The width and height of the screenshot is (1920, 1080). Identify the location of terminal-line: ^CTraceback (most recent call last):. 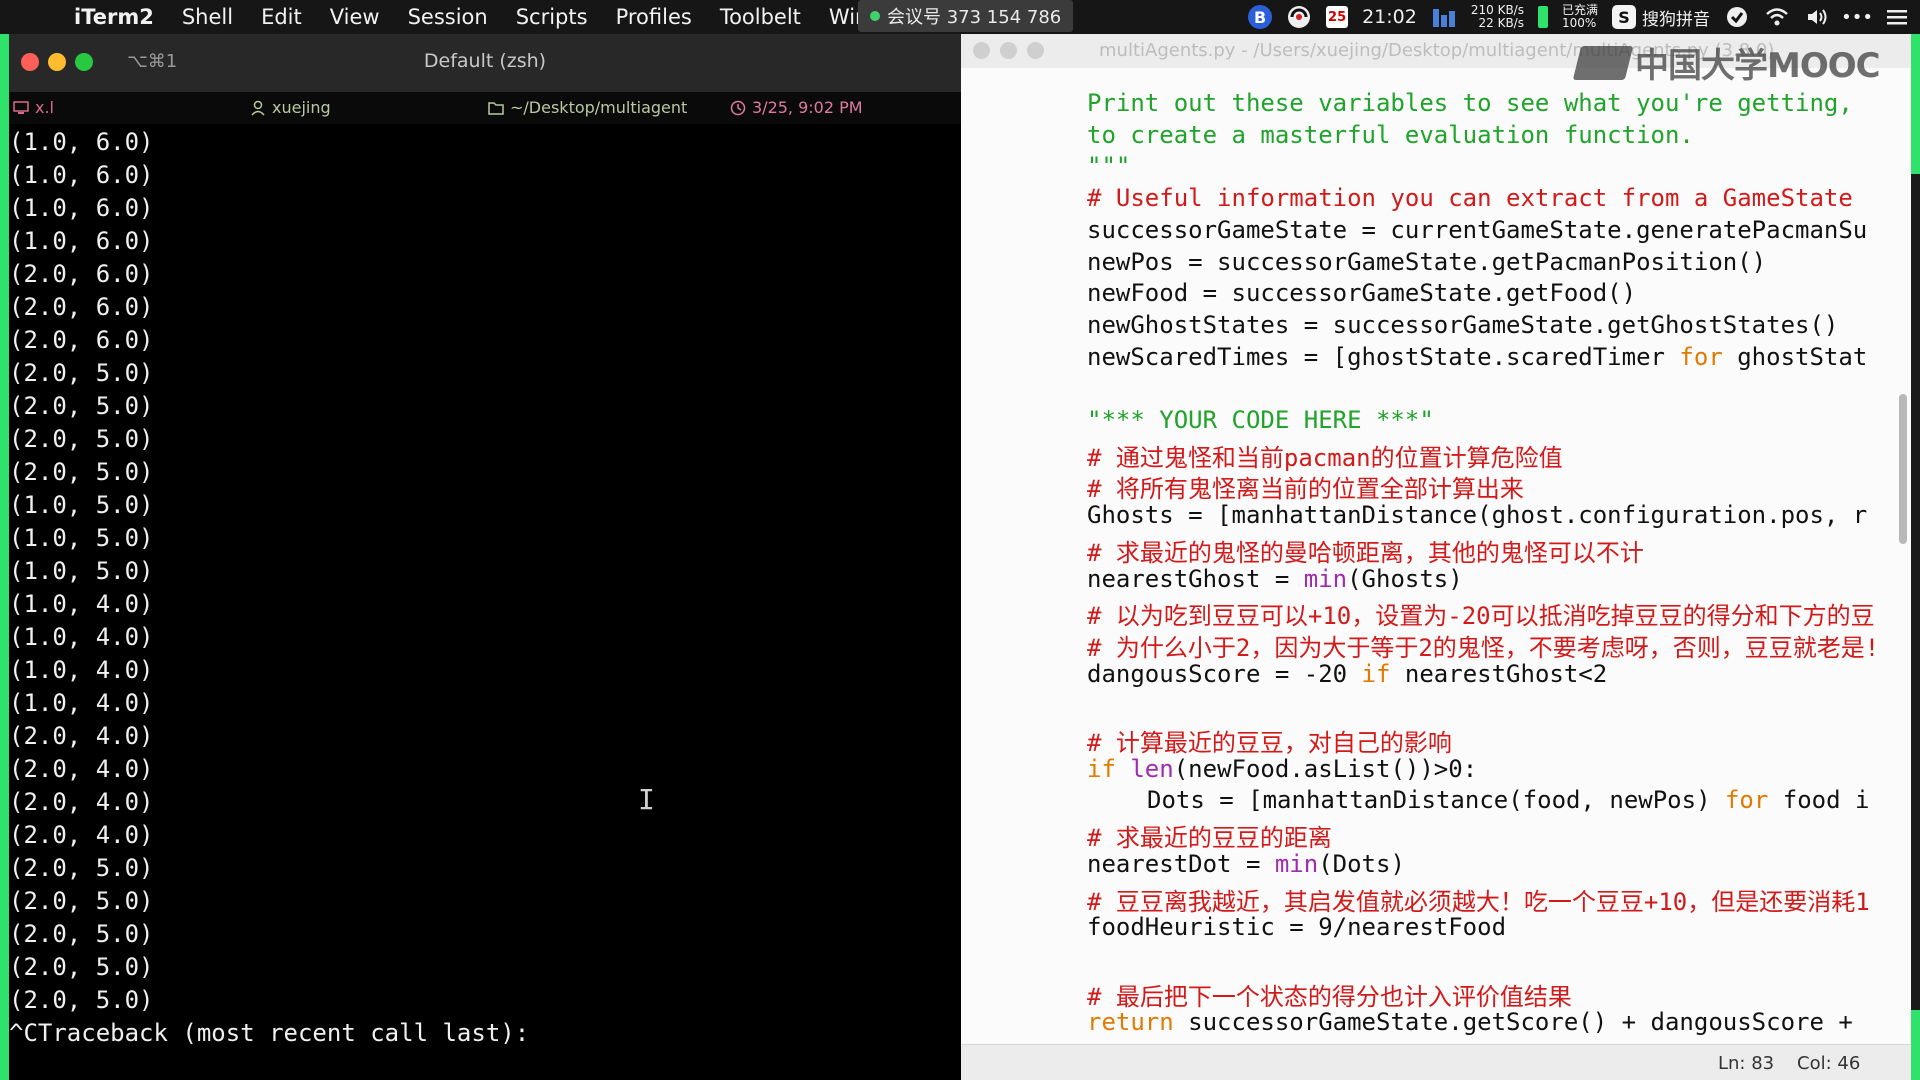
(269, 1033).